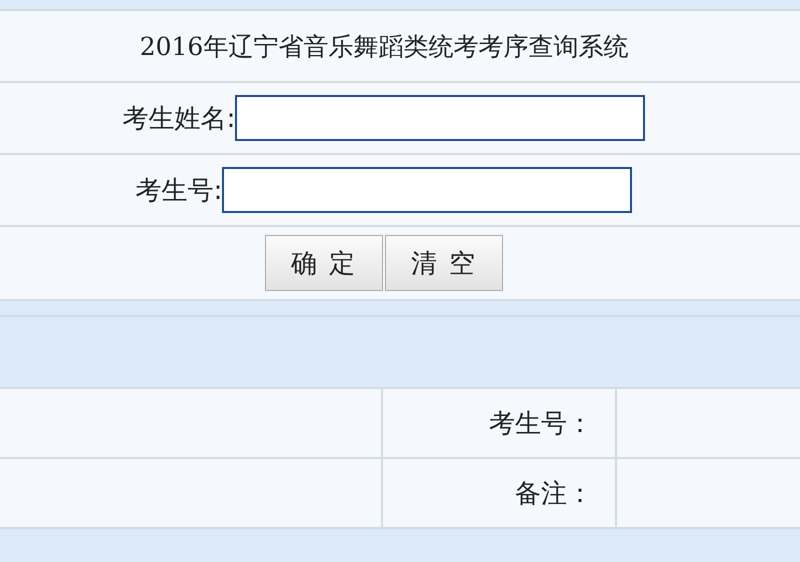 This screenshot has height=562, width=800. Describe the element at coordinates (384, 46) in the screenshot. I see `page-title: 2016年辽宁省音乐舞蹈类统考考序查询系统` at that location.